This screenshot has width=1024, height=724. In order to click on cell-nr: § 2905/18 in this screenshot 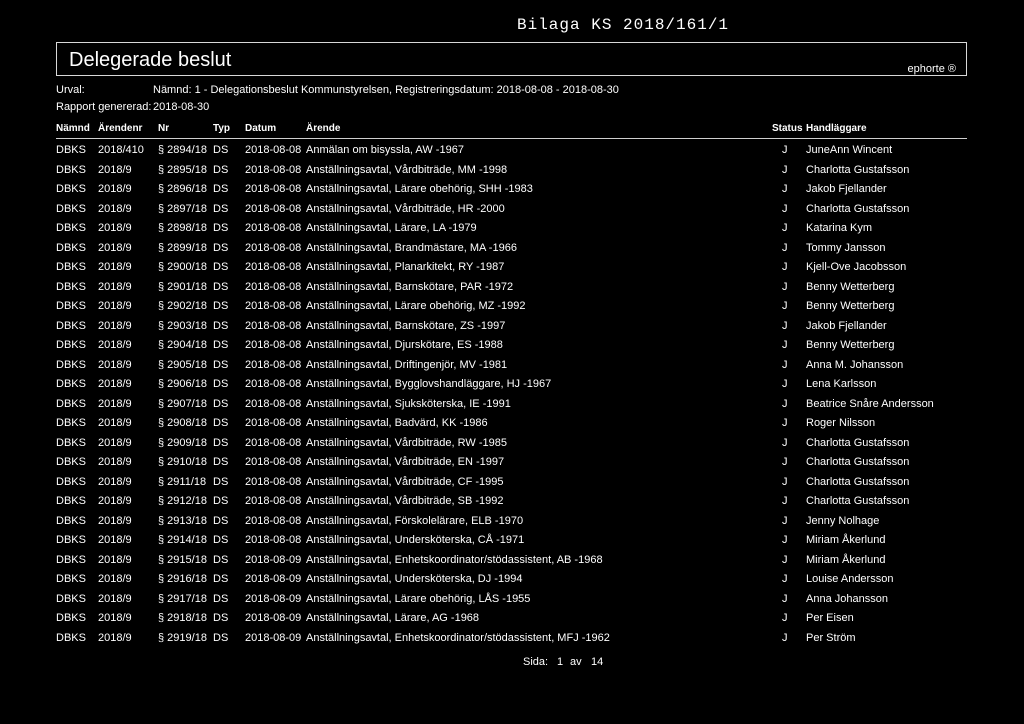, I will do `click(182, 365)`.